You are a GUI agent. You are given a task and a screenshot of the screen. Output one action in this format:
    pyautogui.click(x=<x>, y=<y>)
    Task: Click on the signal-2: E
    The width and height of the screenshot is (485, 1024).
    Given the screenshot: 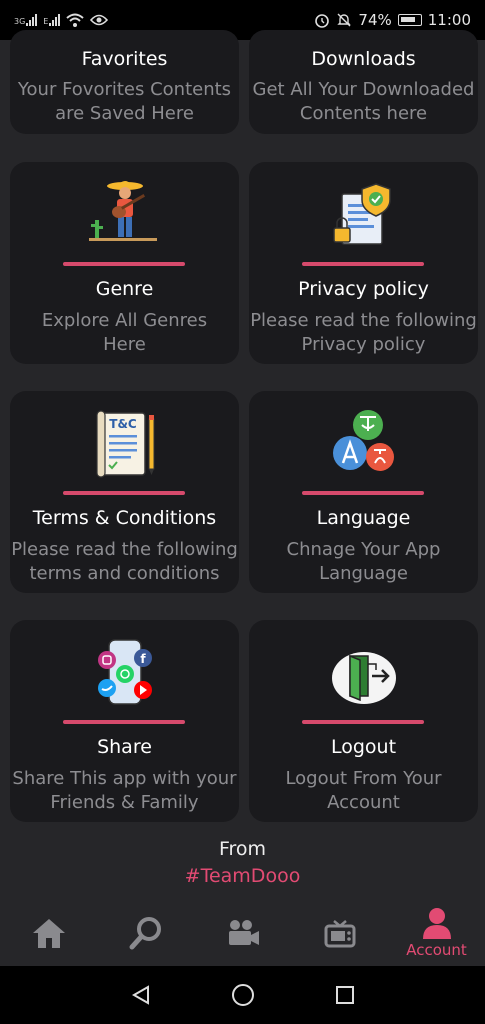 What is the action you would take?
    pyautogui.click(x=52, y=20)
    